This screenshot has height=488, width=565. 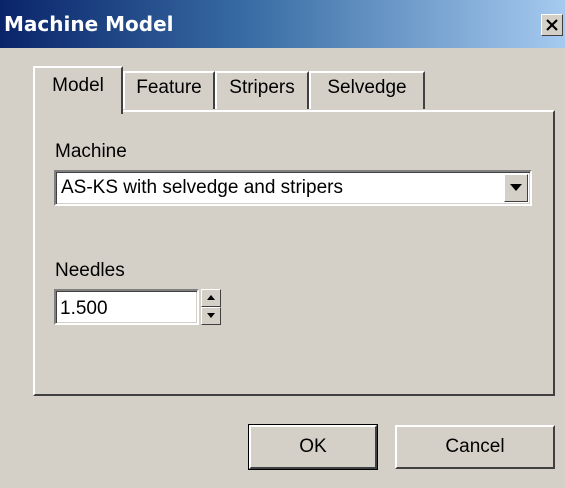 I want to click on machine-select: AS-KS with selvedge and stripers, so click(x=293, y=188).